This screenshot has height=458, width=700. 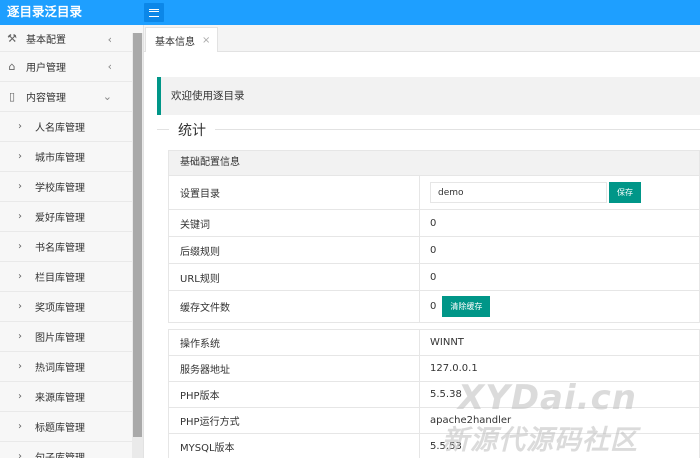 What do you see at coordinates (466, 306) in the screenshot?
I see `clear-cache-button: 清除缓存` at bounding box center [466, 306].